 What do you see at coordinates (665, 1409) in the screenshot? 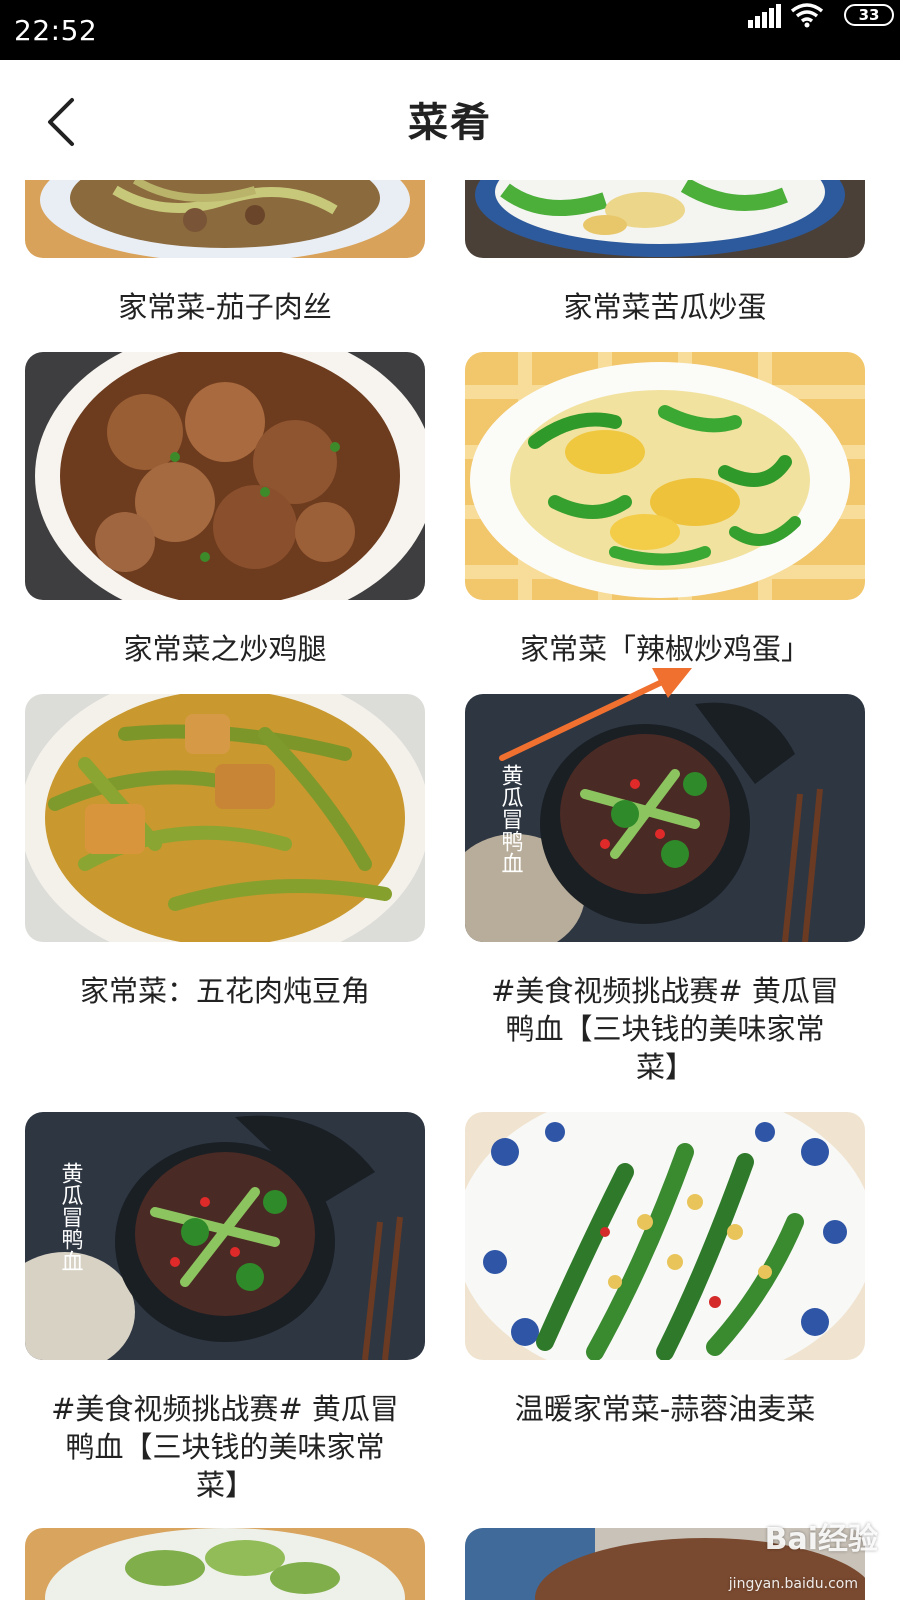
I see `recipe-title: 温暖家常菜-蒜蓉油麦菜` at bounding box center [665, 1409].